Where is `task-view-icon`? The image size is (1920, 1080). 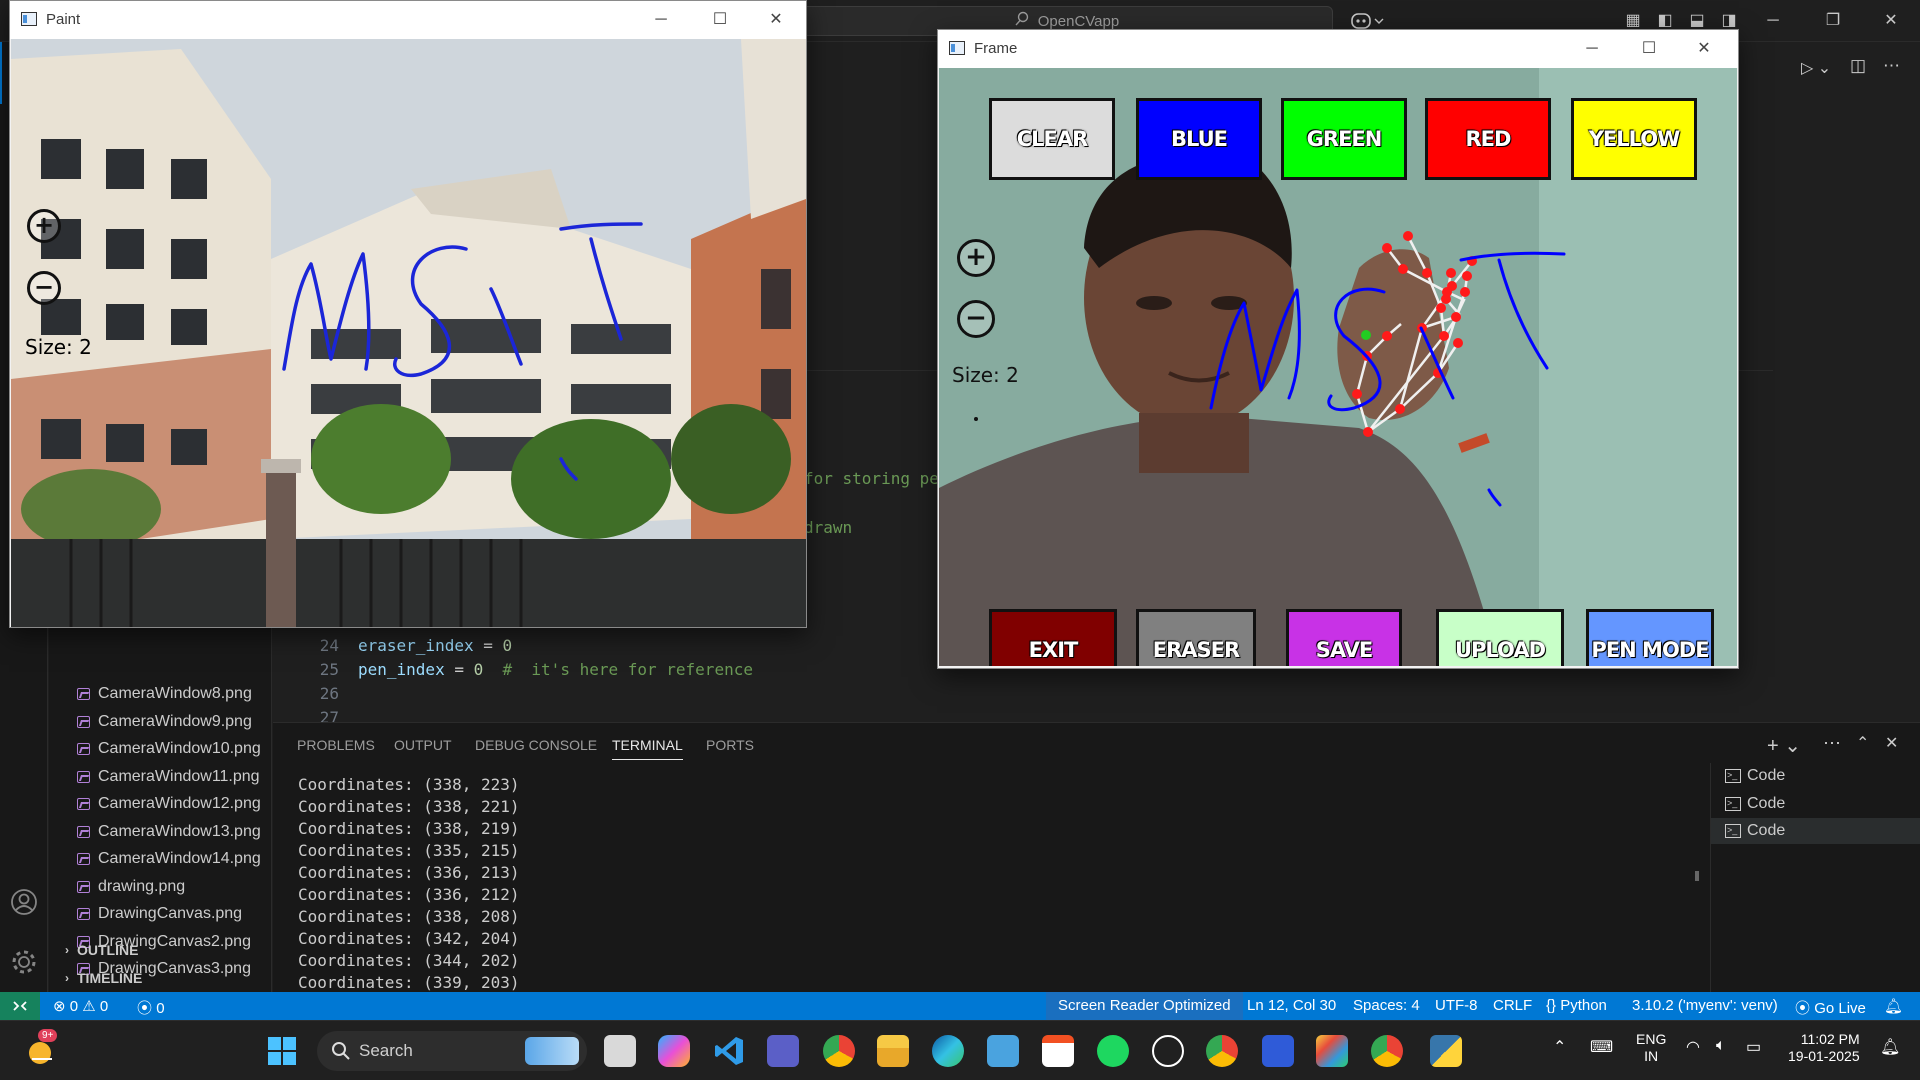 task-view-icon is located at coordinates (620, 1051).